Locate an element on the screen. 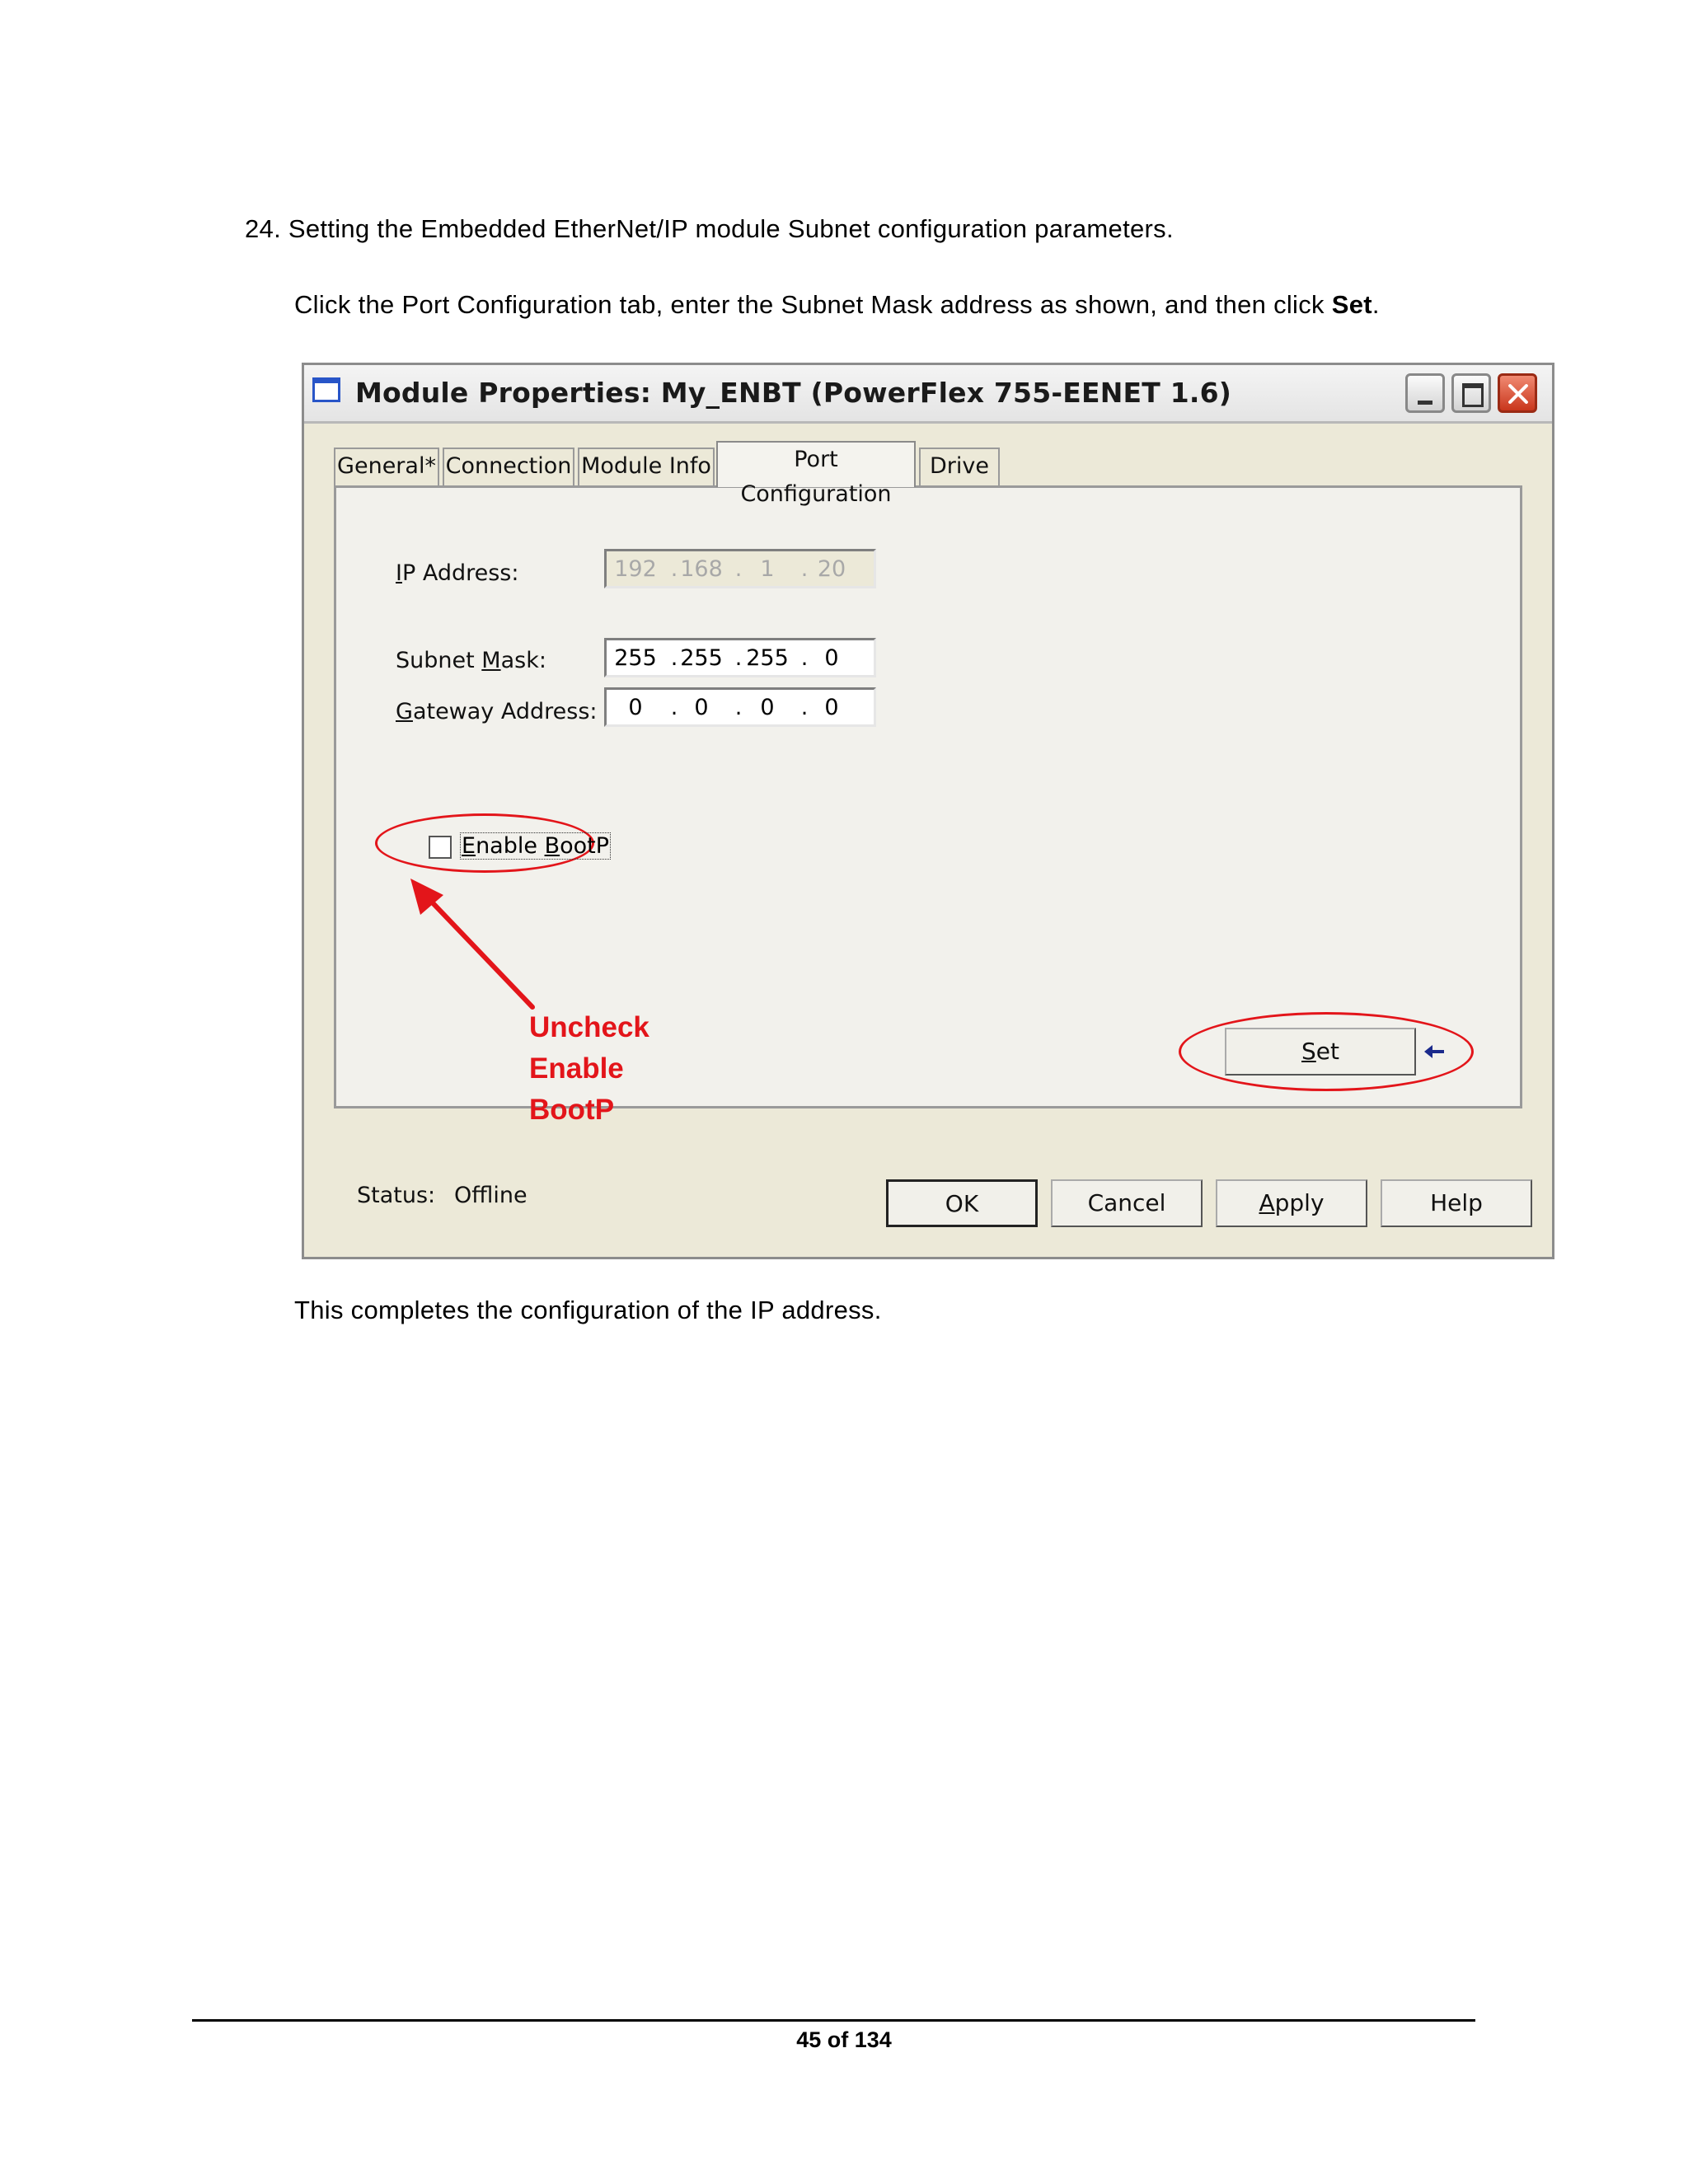 This screenshot has height=2184, width=1688. subnet-octet-4: 0 is located at coordinates (831, 658).